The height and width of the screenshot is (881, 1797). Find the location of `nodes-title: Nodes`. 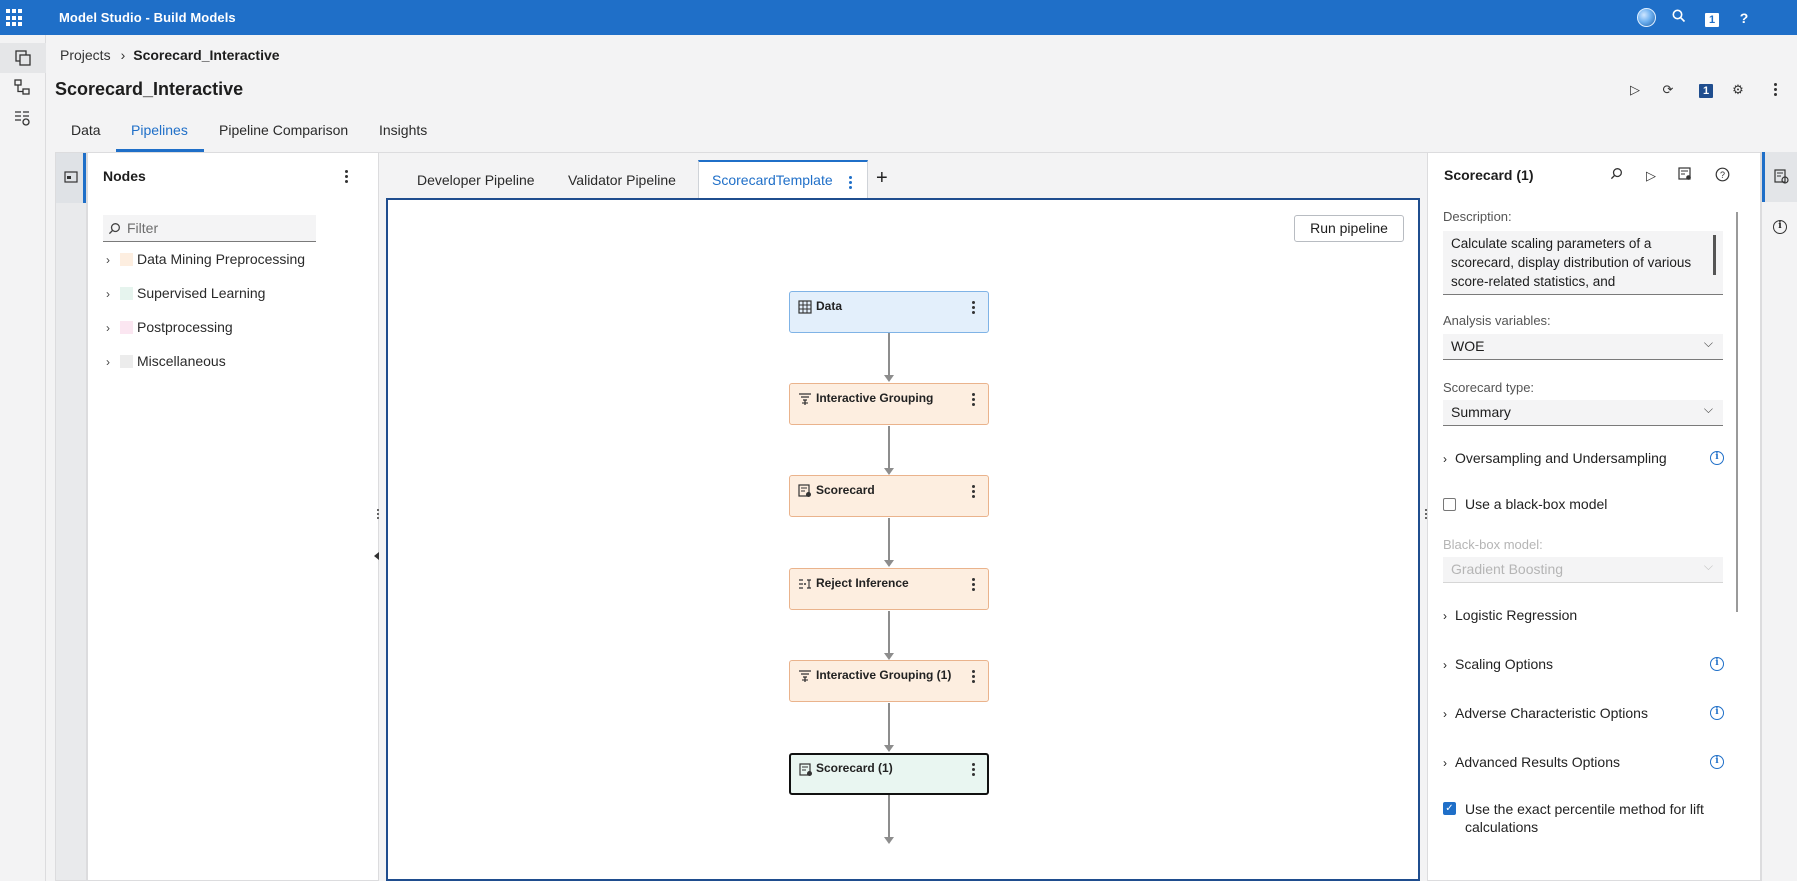

nodes-title: Nodes is located at coordinates (124, 176).